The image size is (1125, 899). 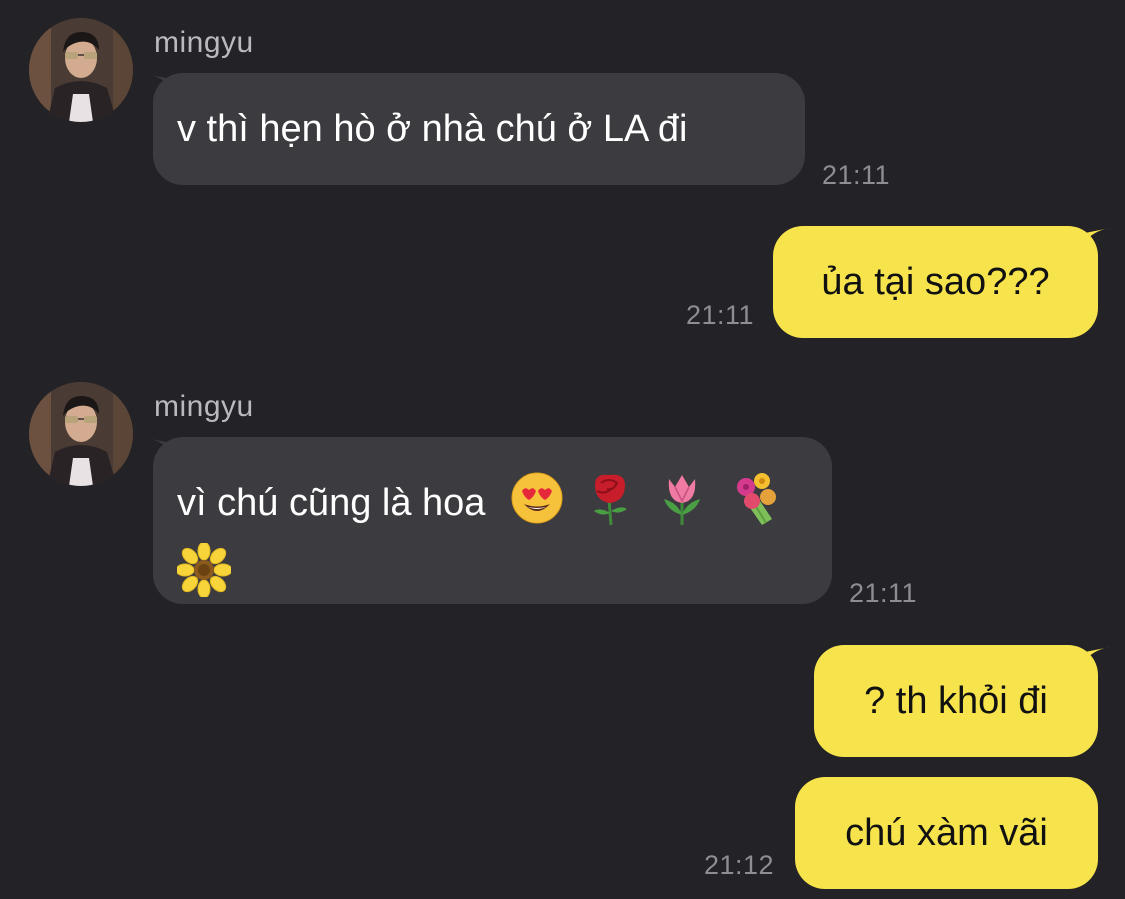 I want to click on heart-eyes-emoji-icon, so click(x=537, y=505).